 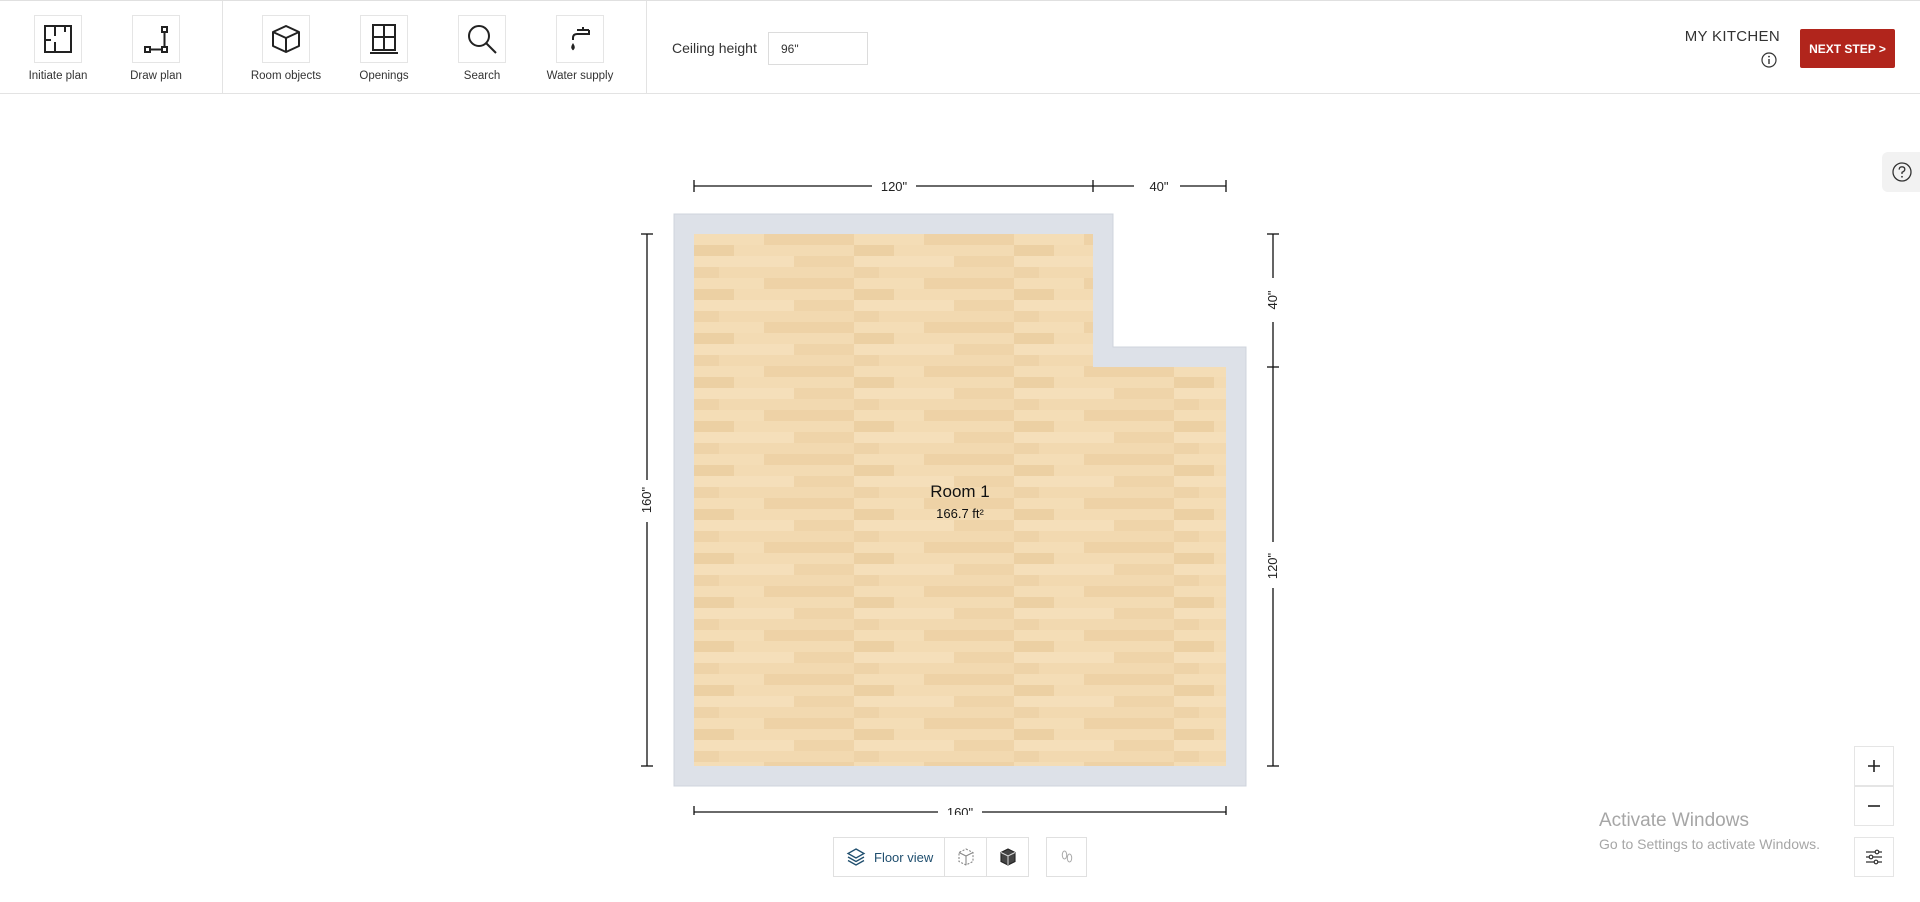 What do you see at coordinates (1732, 36) in the screenshot?
I see `project-name: MY KITCHEN` at bounding box center [1732, 36].